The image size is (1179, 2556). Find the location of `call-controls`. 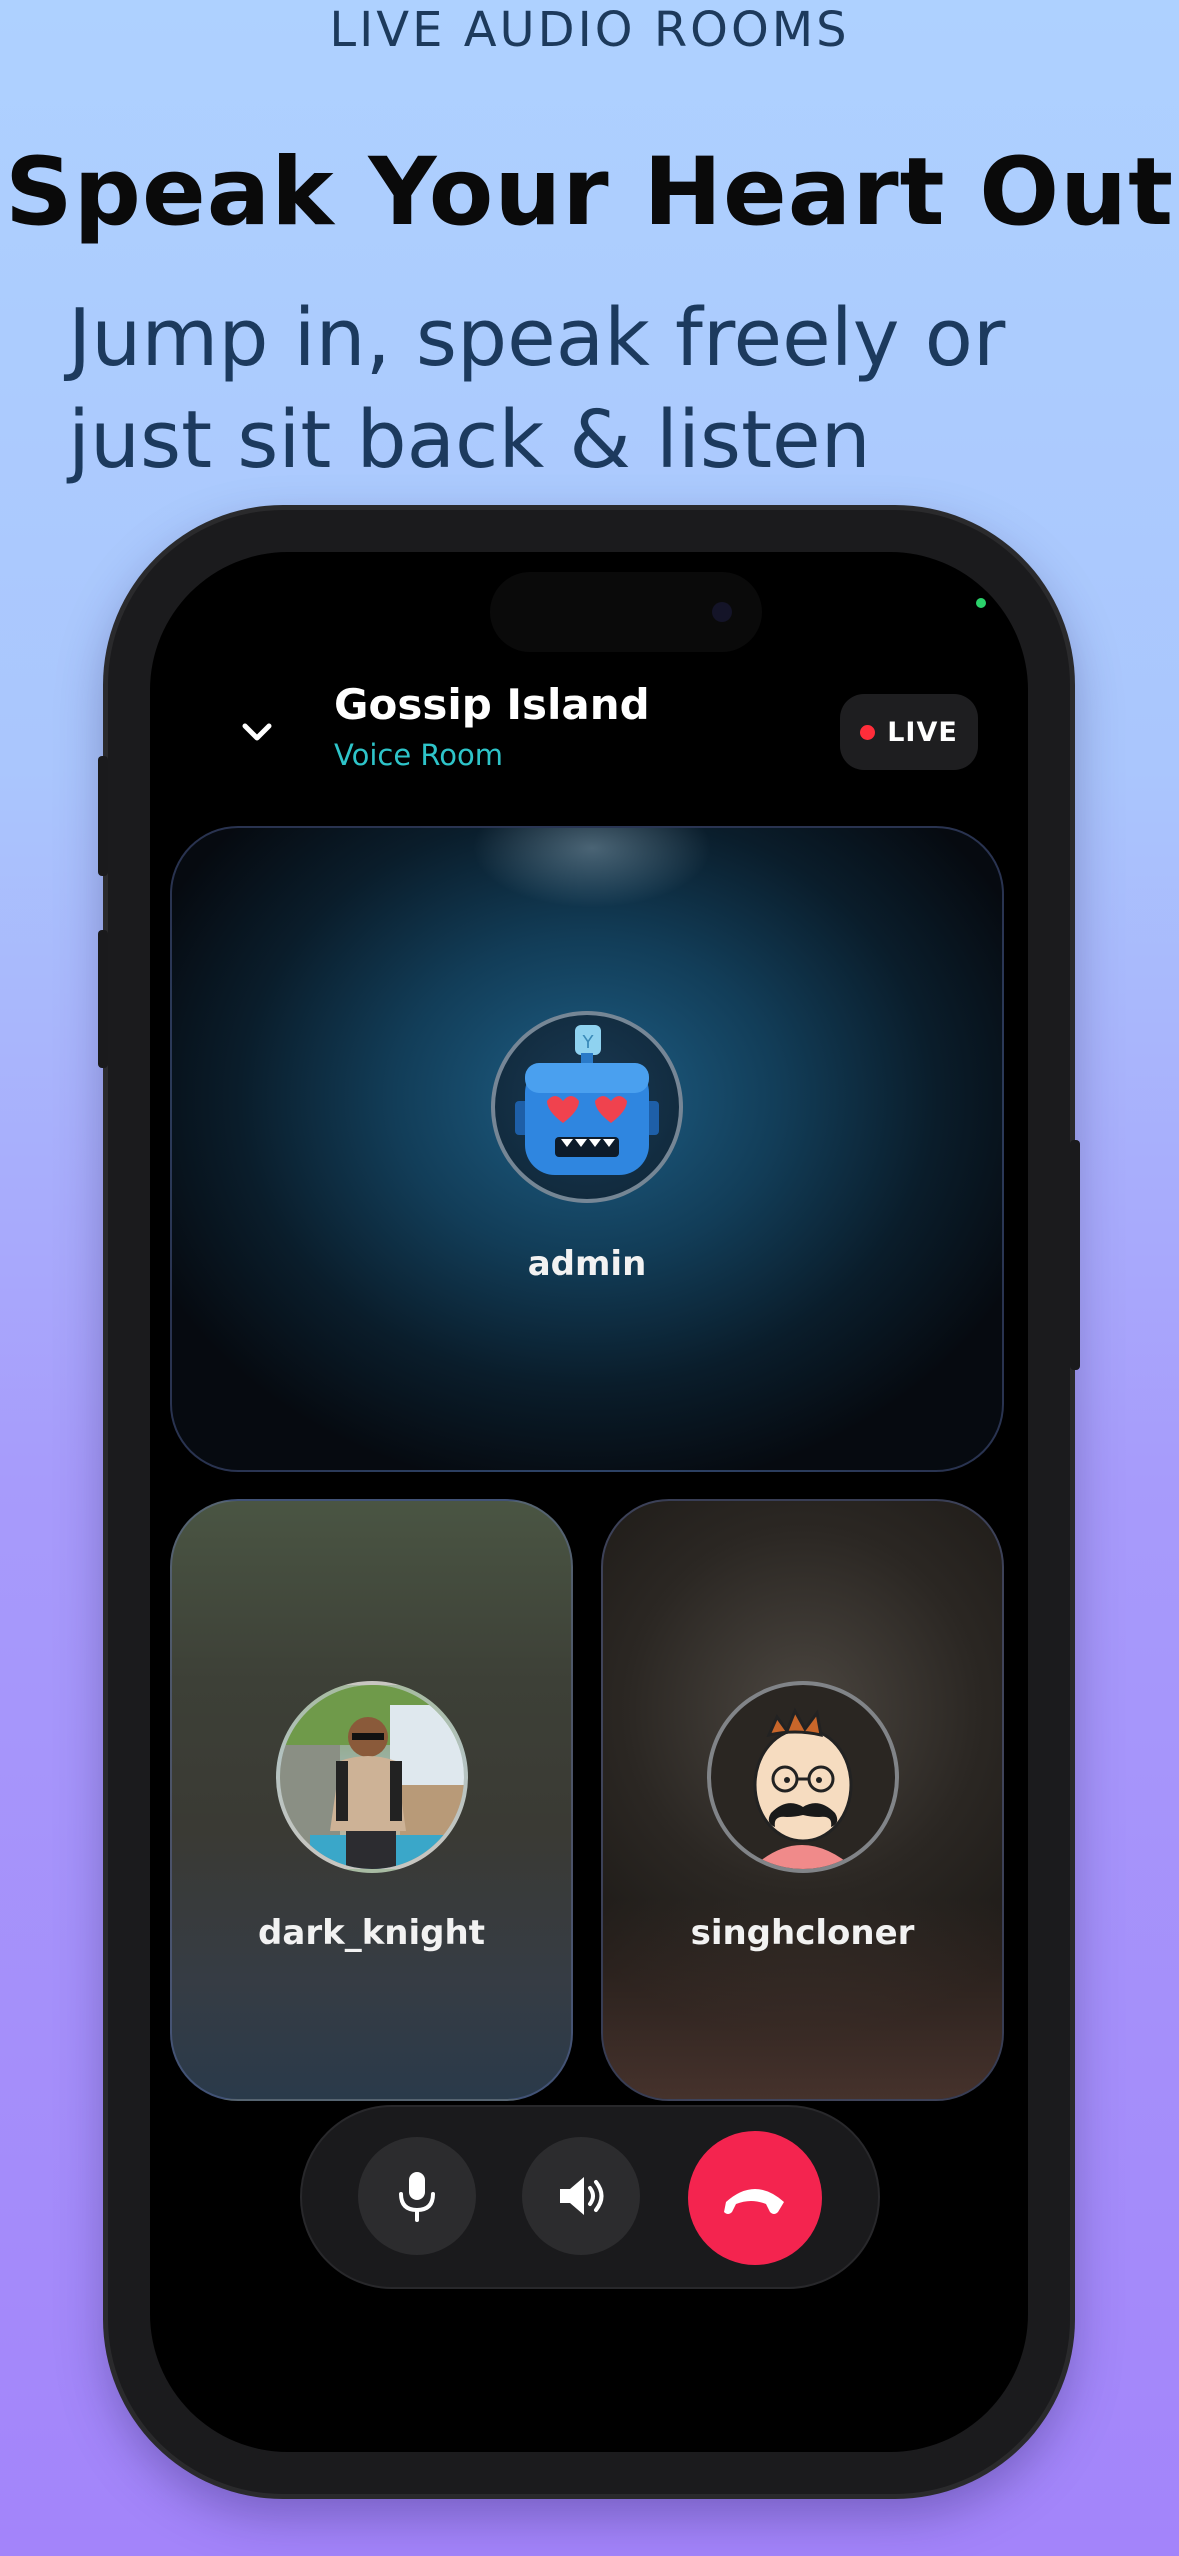

call-controls is located at coordinates (590, 2197).